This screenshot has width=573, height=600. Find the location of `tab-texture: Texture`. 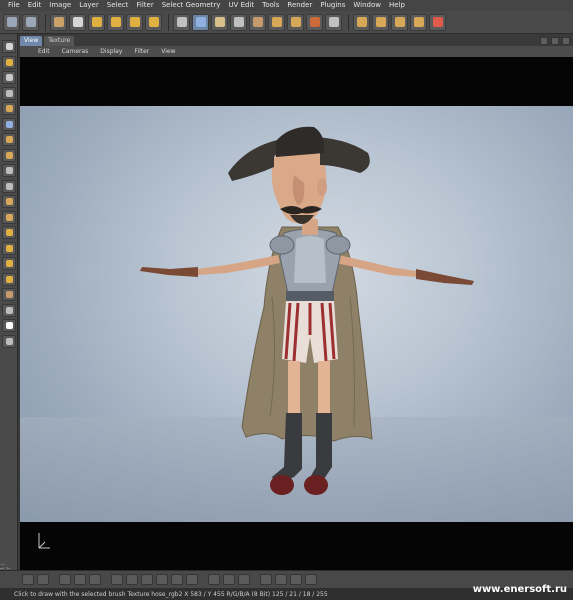

tab-texture: Texture is located at coordinates (59, 41).